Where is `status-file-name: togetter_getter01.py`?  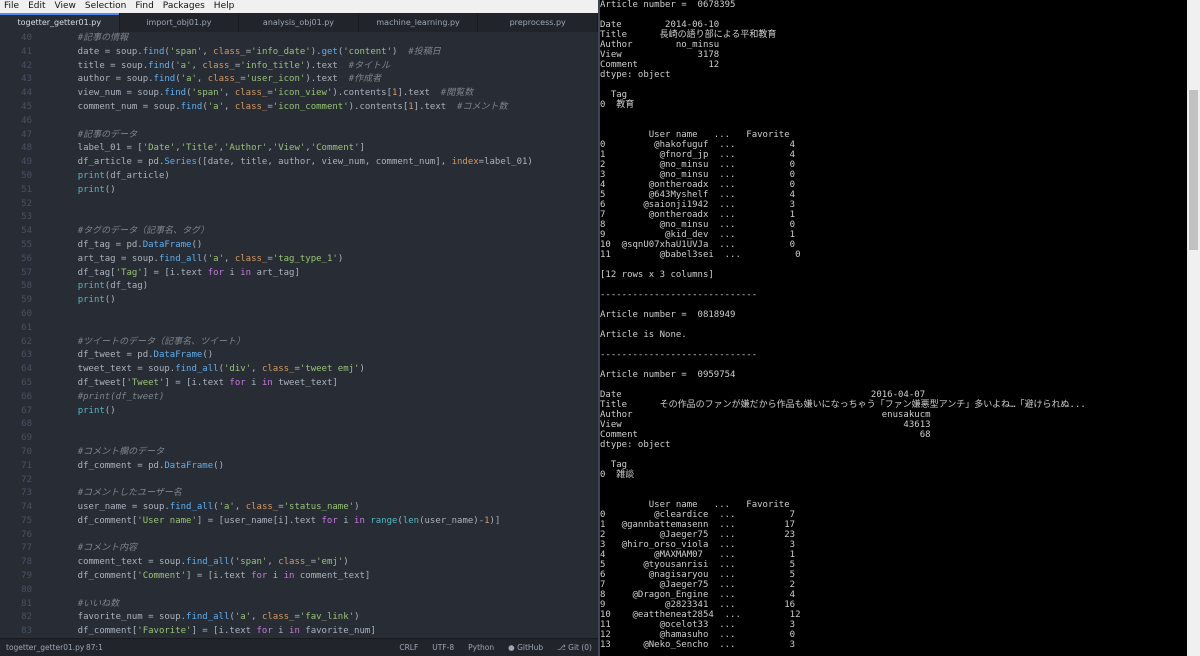 status-file-name: togetter_getter01.py is located at coordinates (45, 647).